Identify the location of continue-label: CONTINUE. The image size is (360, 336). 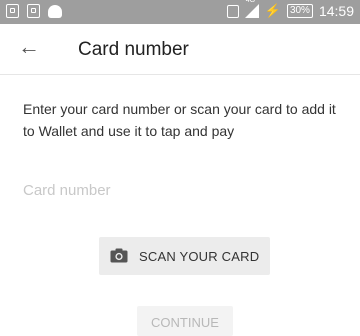
(185, 322).